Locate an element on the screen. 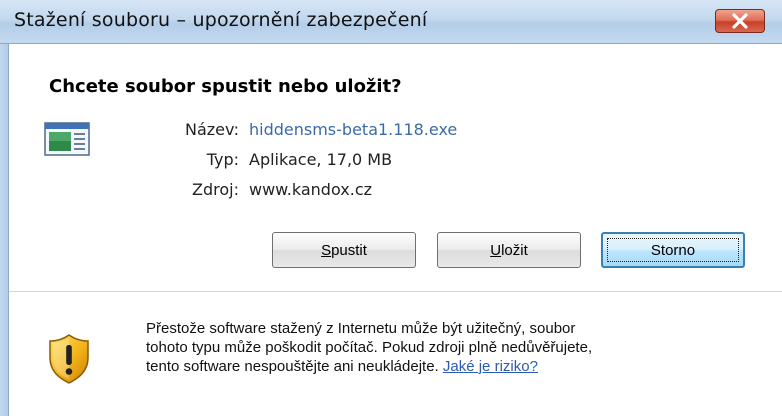 The height and width of the screenshot is (416, 782). run-button: Spustit is located at coordinates (344, 250).